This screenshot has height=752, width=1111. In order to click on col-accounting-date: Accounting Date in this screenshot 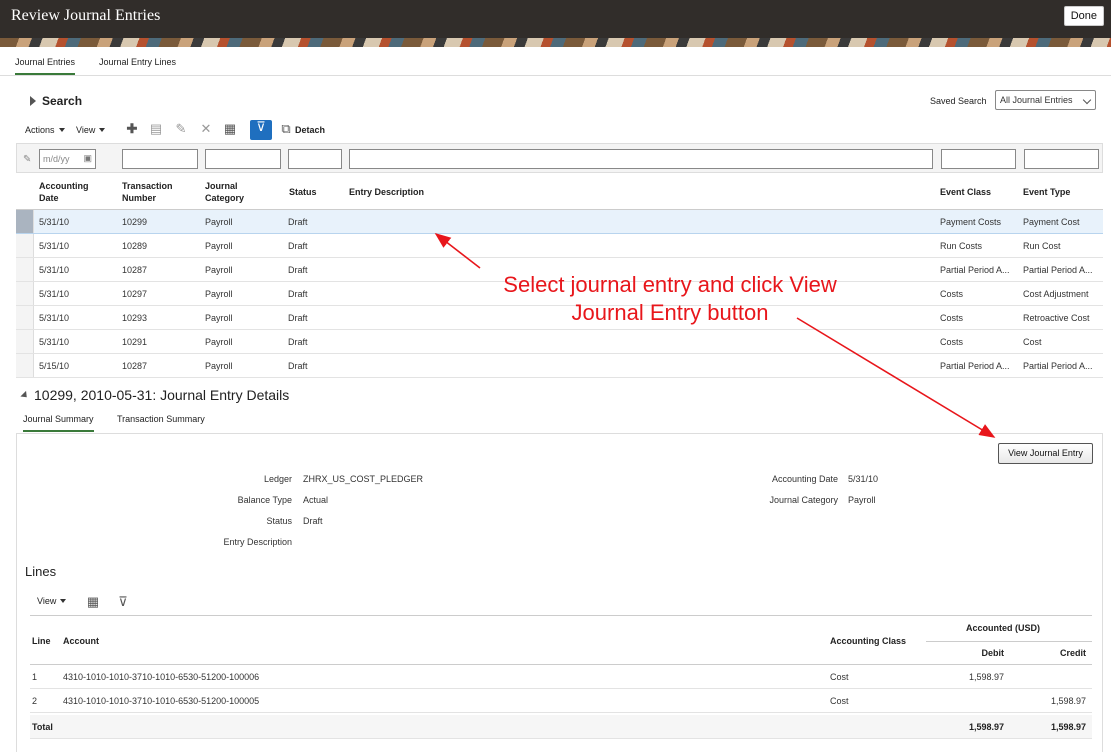, I will do `click(74, 192)`.